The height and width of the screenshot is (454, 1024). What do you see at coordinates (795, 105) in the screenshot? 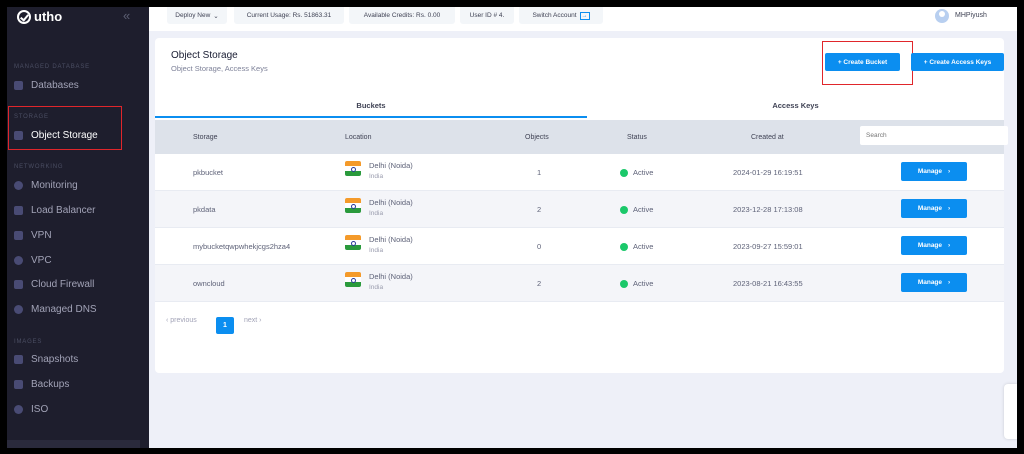
I see `tab-access-keys: Access Keys` at bounding box center [795, 105].